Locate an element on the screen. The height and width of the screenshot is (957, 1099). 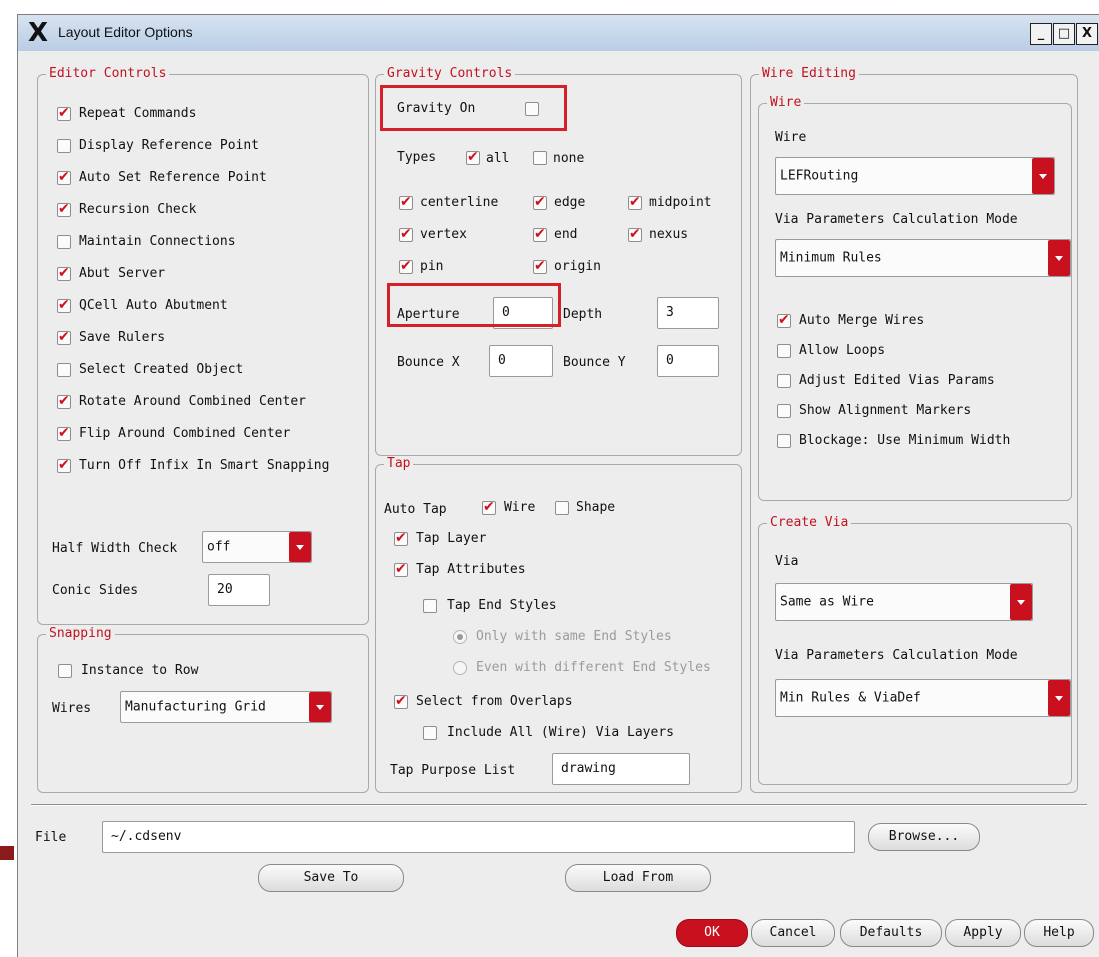
defaults-button: Defaults is located at coordinates (891, 933).